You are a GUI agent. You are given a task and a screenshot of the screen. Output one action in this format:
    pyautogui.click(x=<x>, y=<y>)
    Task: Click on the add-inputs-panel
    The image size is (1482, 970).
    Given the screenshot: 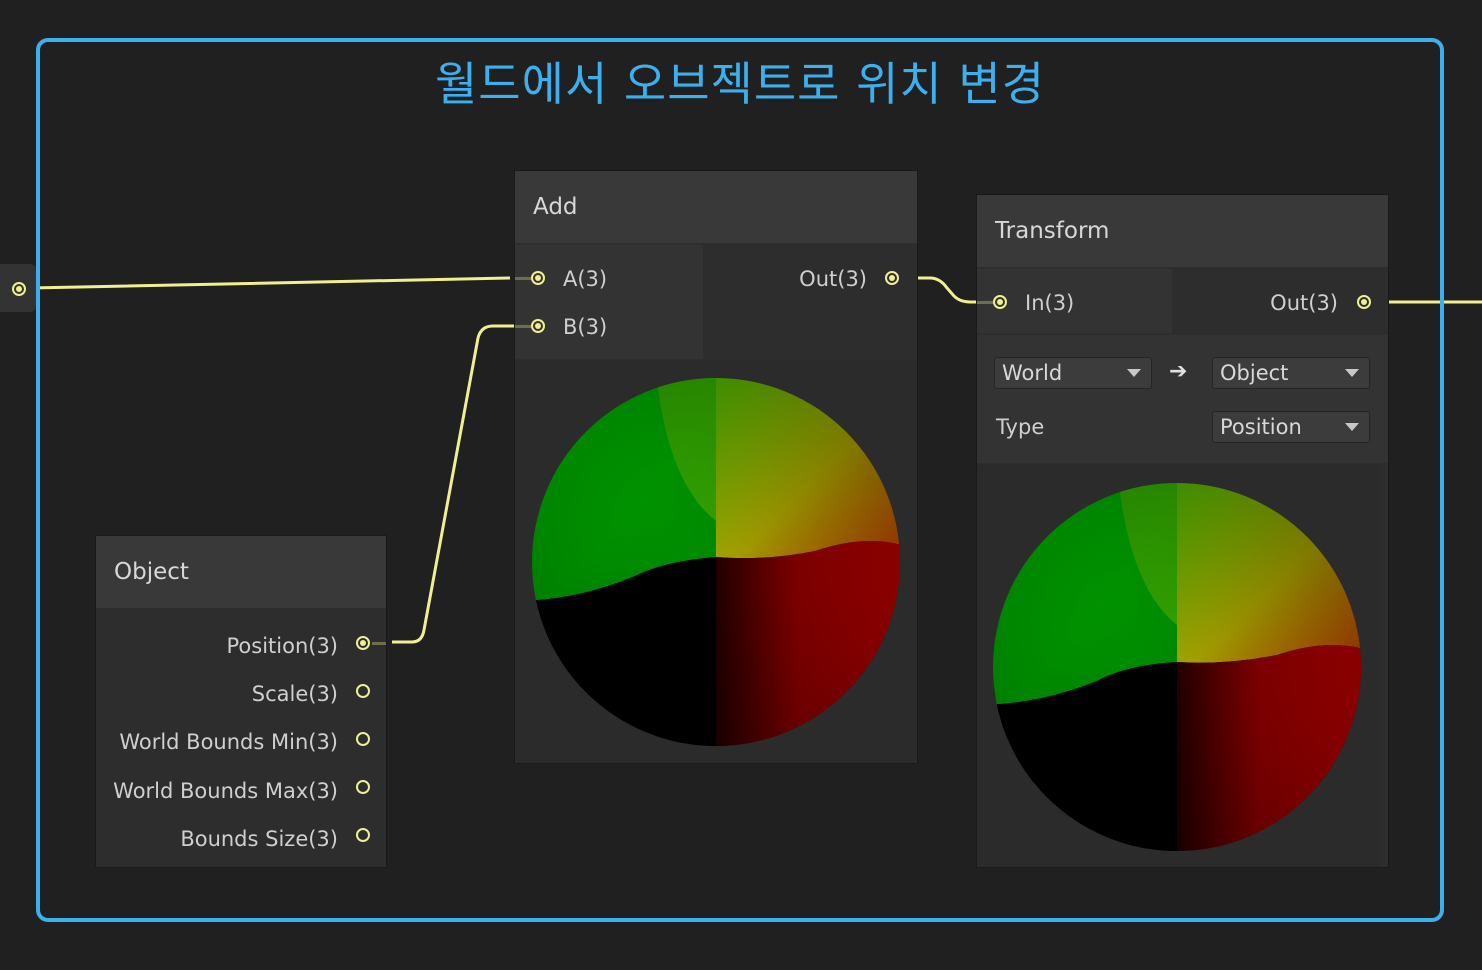 What is the action you would take?
    pyautogui.click(x=609, y=302)
    